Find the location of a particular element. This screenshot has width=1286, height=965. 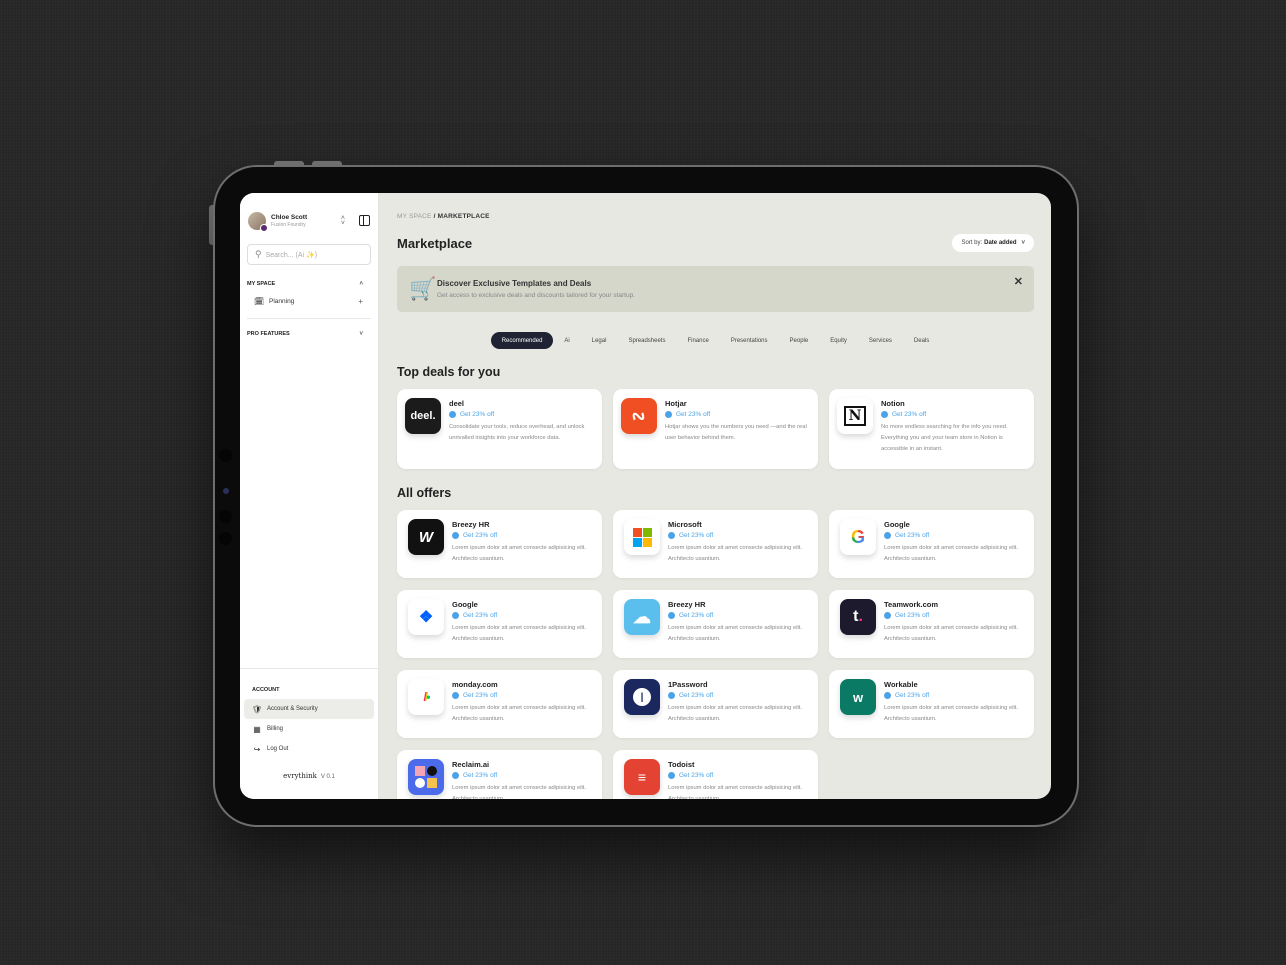

tab-deals: Deals is located at coordinates (921, 340).